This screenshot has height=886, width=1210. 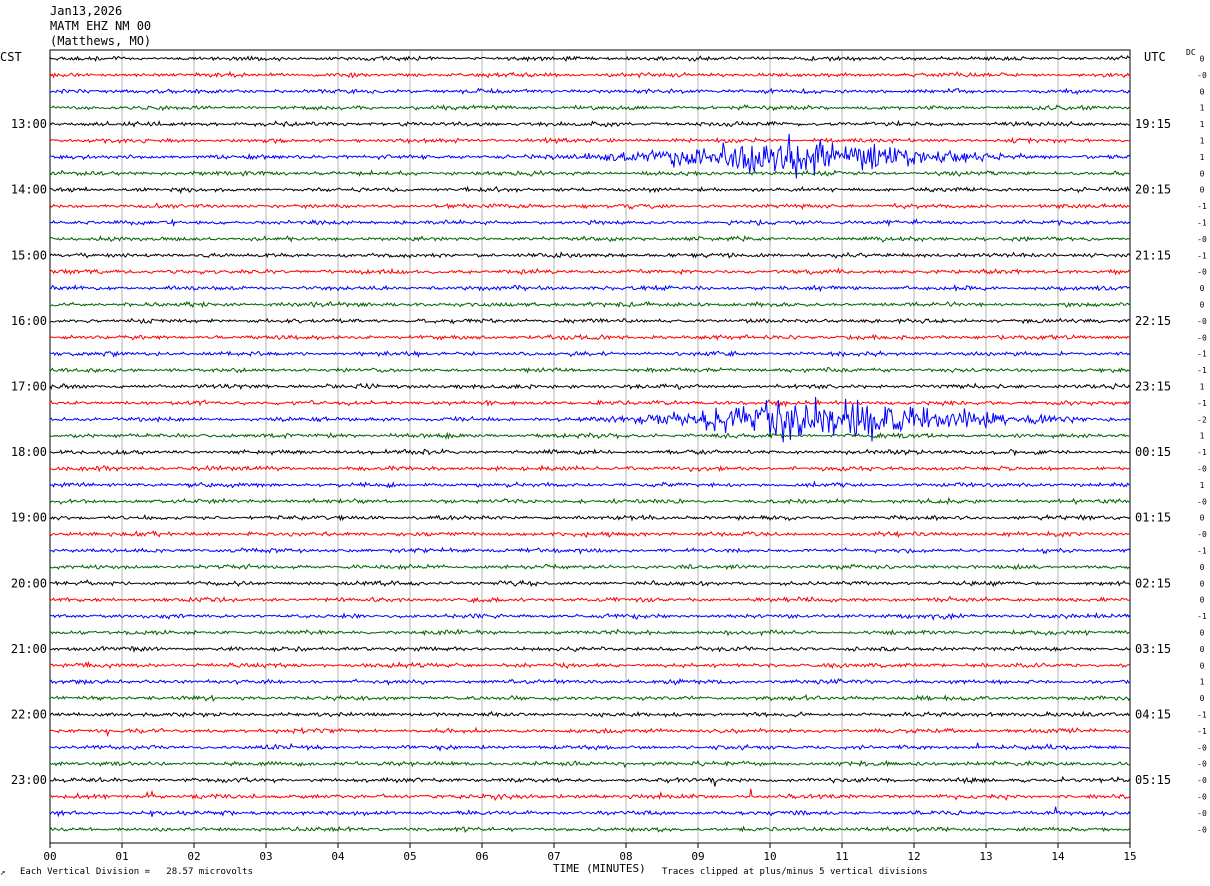 What do you see at coordinates (1153, 452) in the screenshot?
I see `right-hour-label: 00:15` at bounding box center [1153, 452].